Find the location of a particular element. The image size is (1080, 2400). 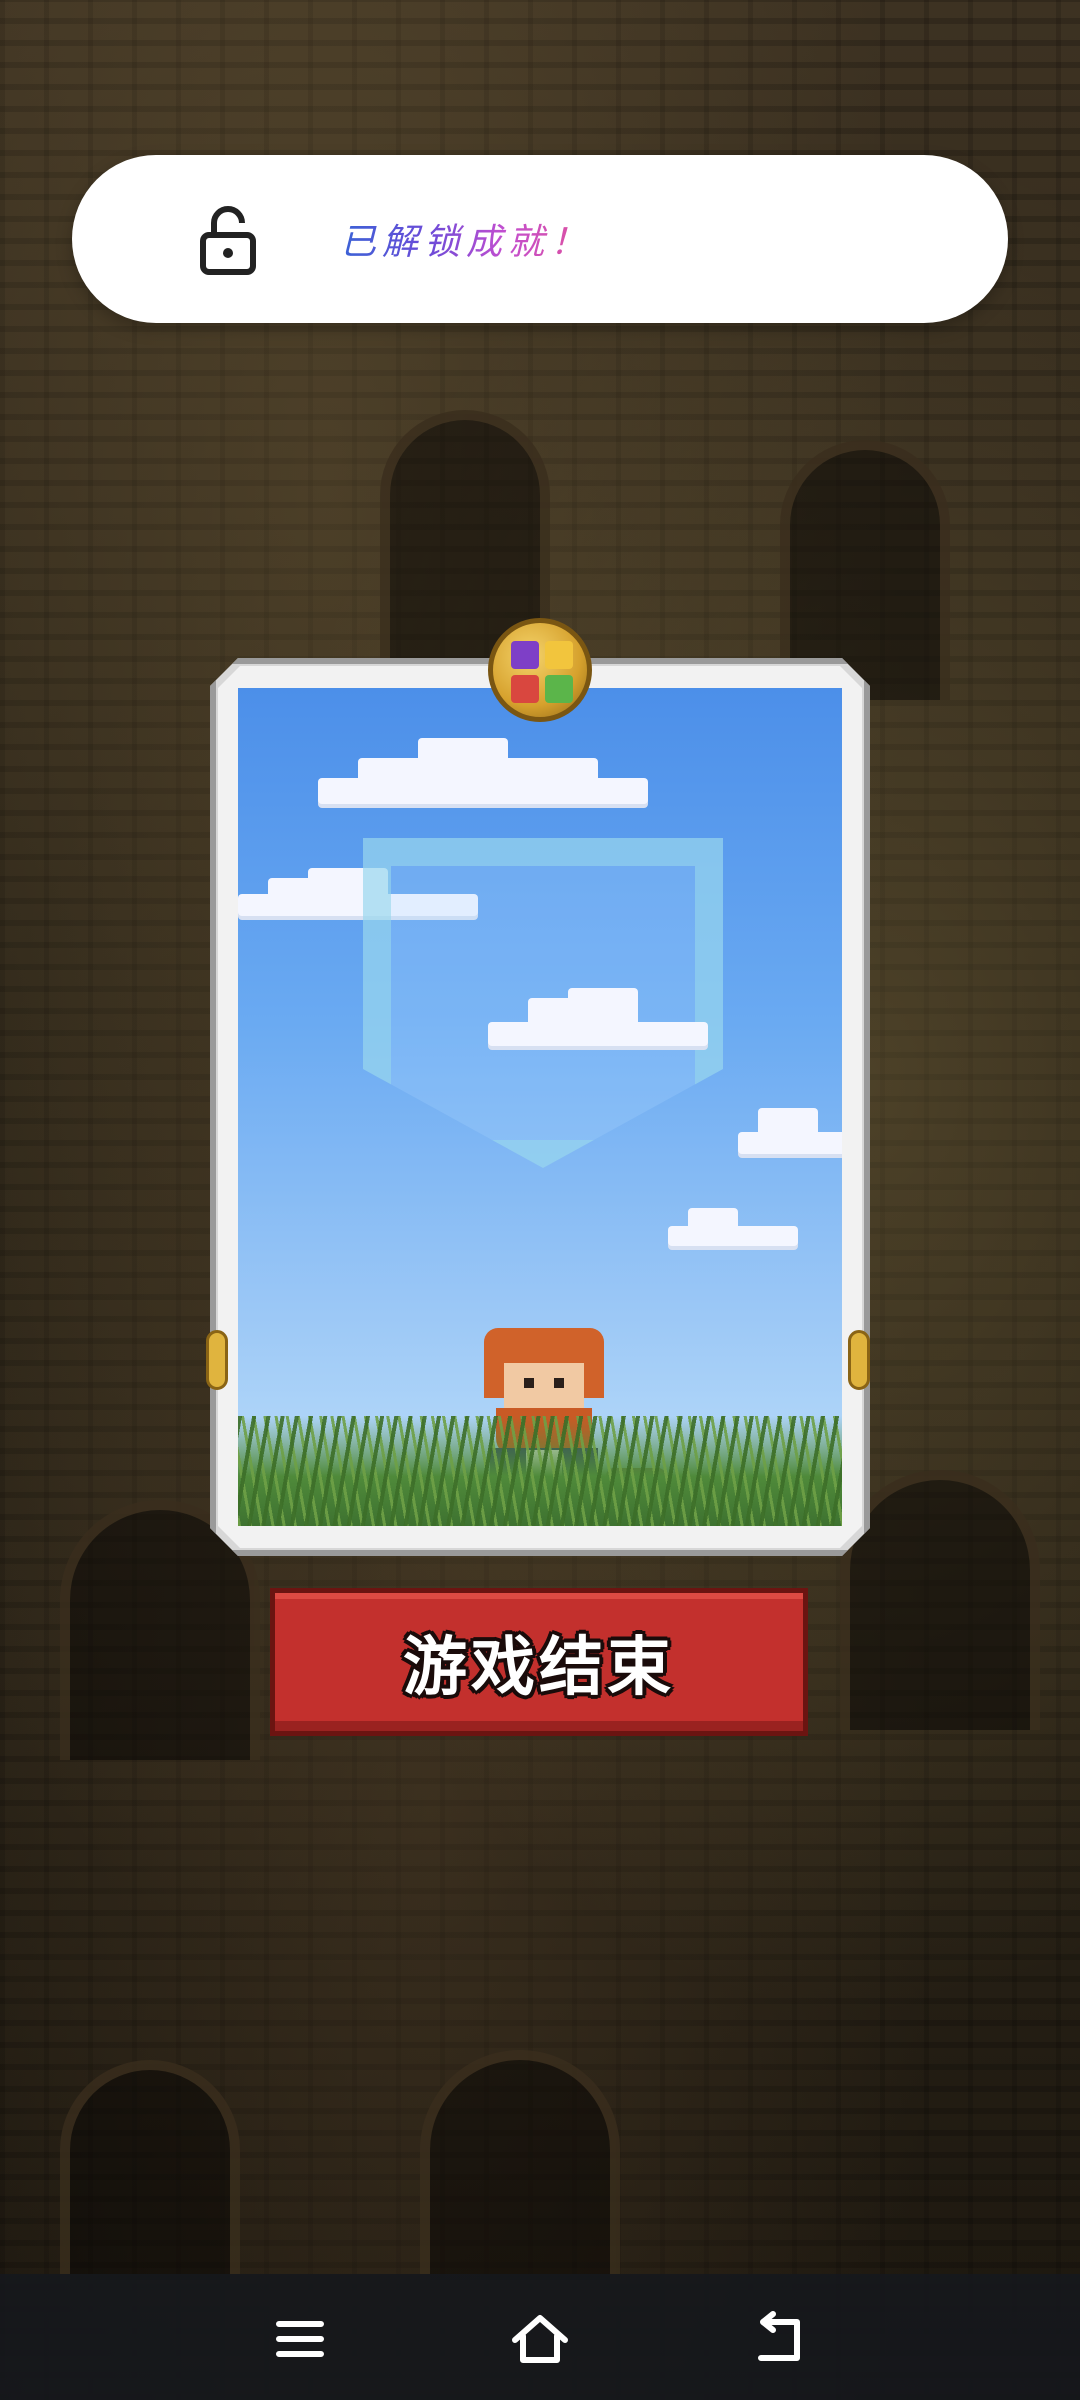

navigation-bar is located at coordinates (540, 2337).